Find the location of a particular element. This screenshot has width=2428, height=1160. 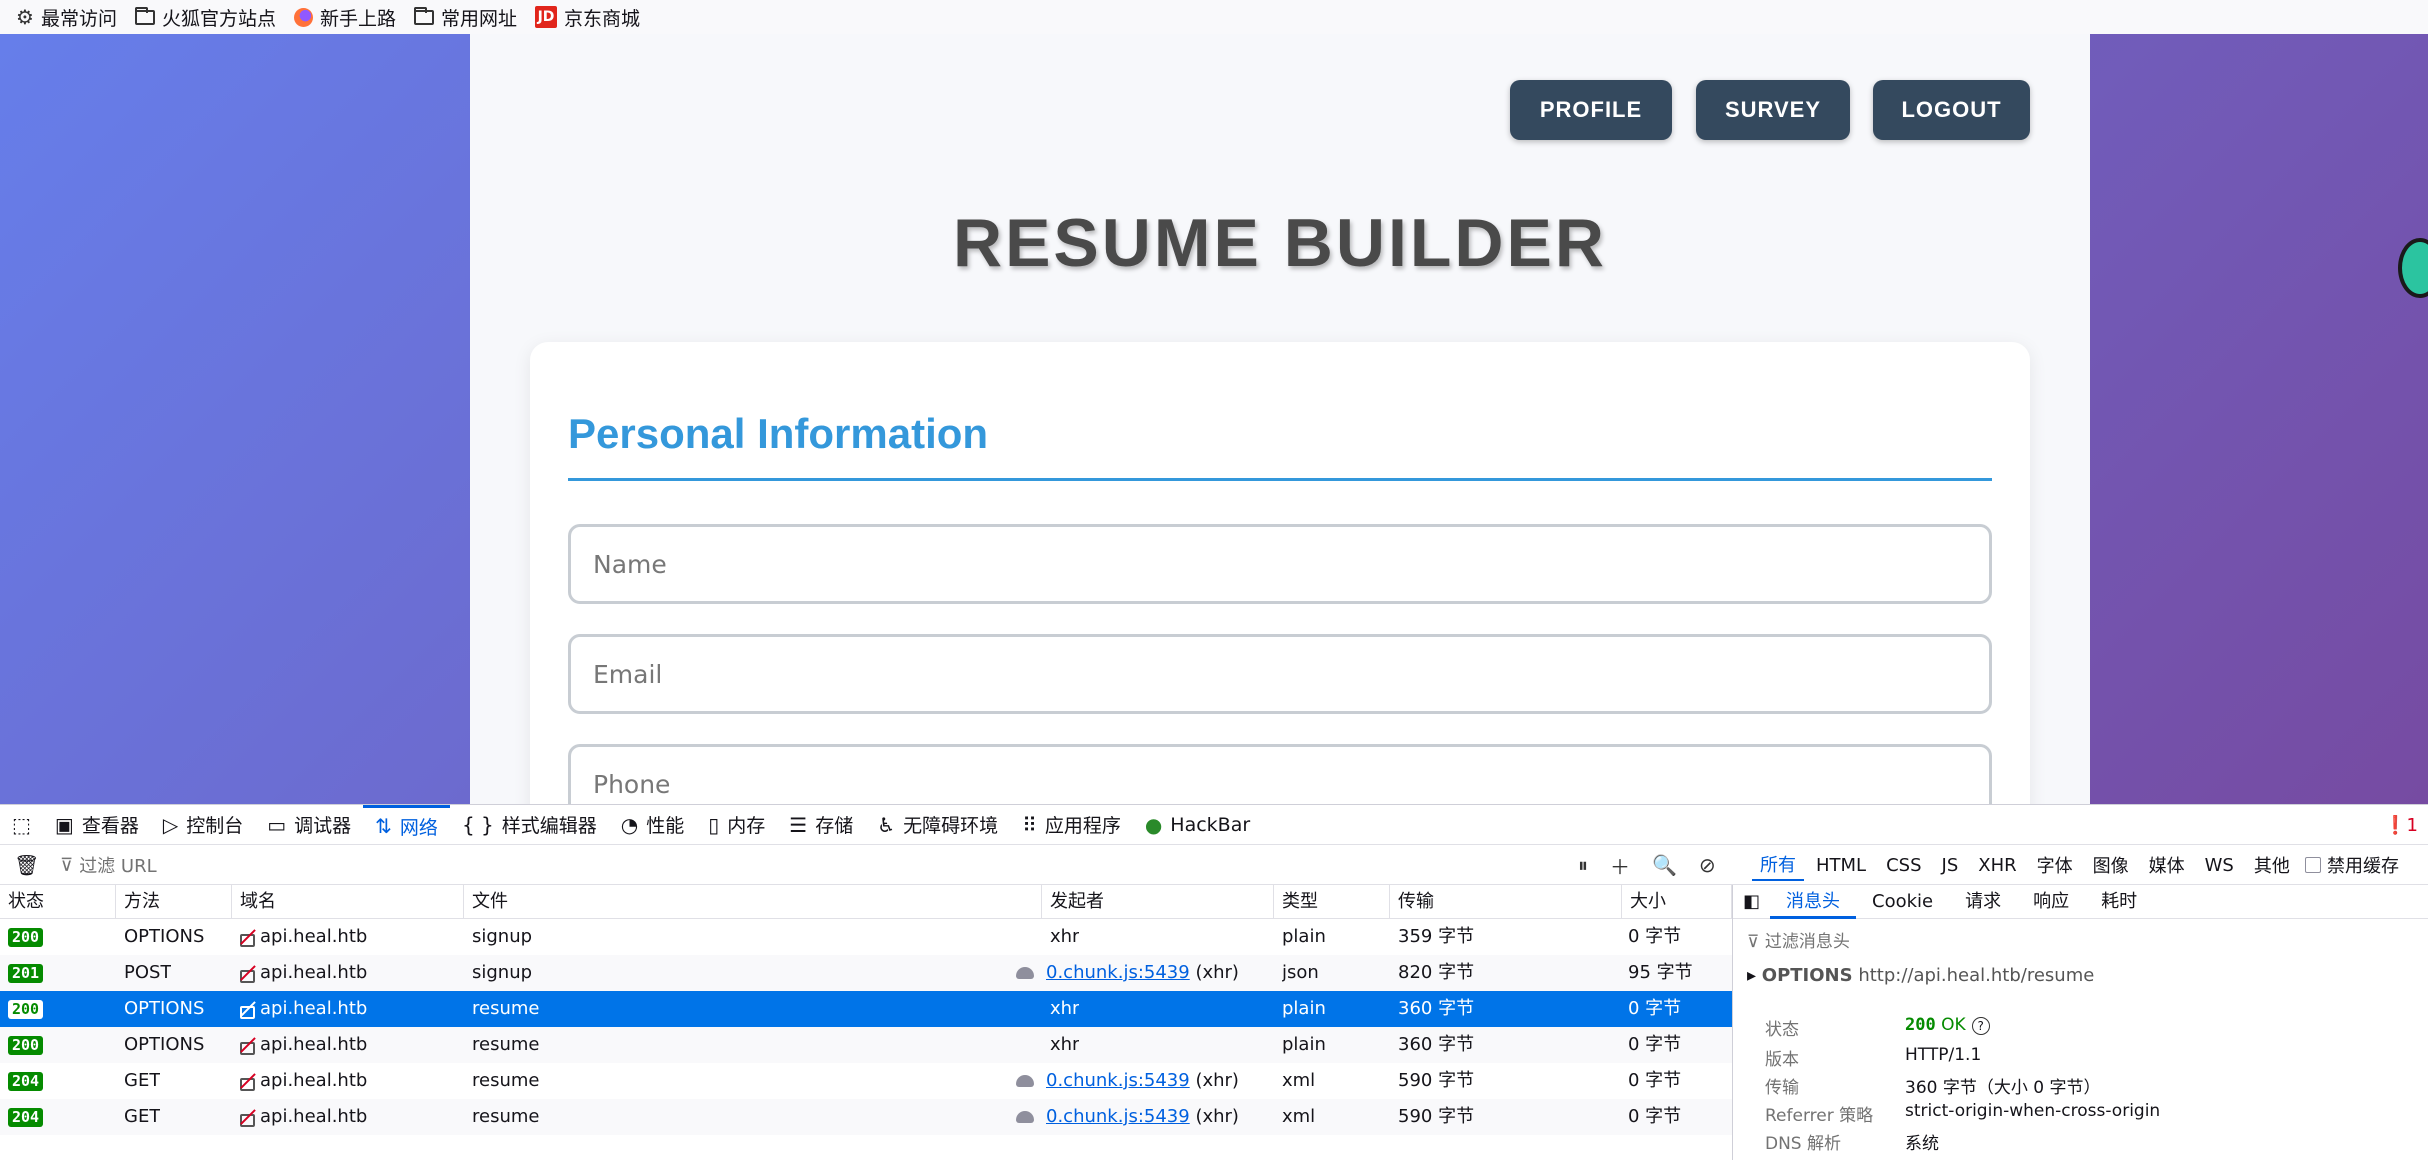

tab-request: 请求 is located at coordinates (1983, 902).